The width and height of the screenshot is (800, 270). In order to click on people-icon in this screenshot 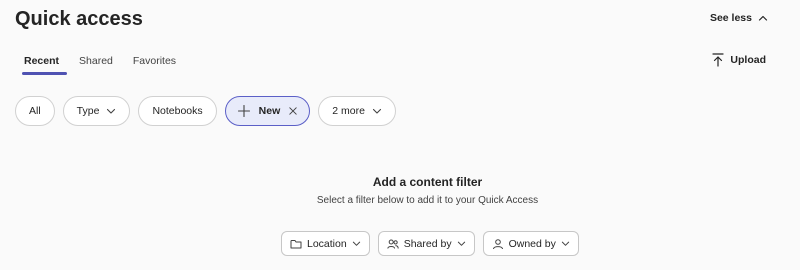, I will do `click(393, 244)`.